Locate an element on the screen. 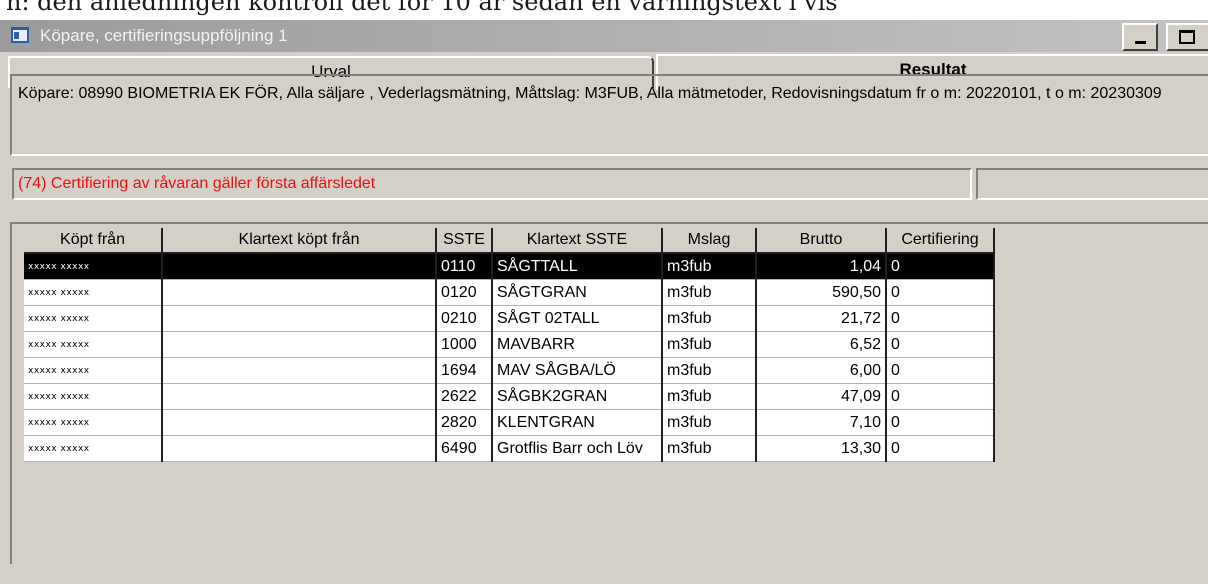 Image resolution: width=1208 pixels, height=584 pixels. minimize-button is located at coordinates (1140, 37).